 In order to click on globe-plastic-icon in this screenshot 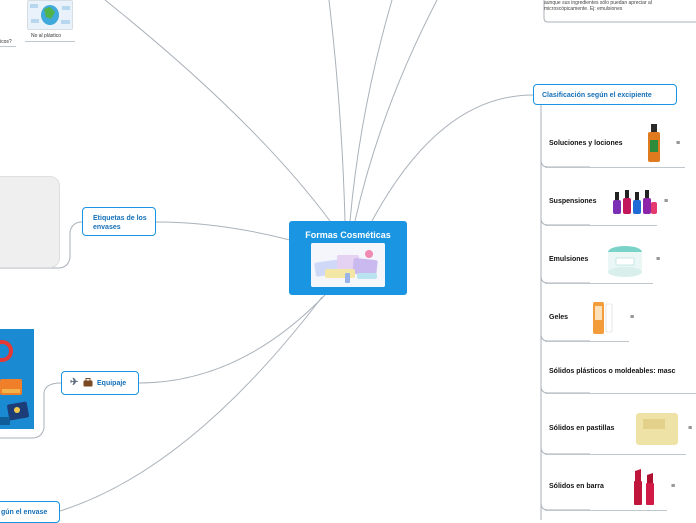, I will do `click(50, 15)`.